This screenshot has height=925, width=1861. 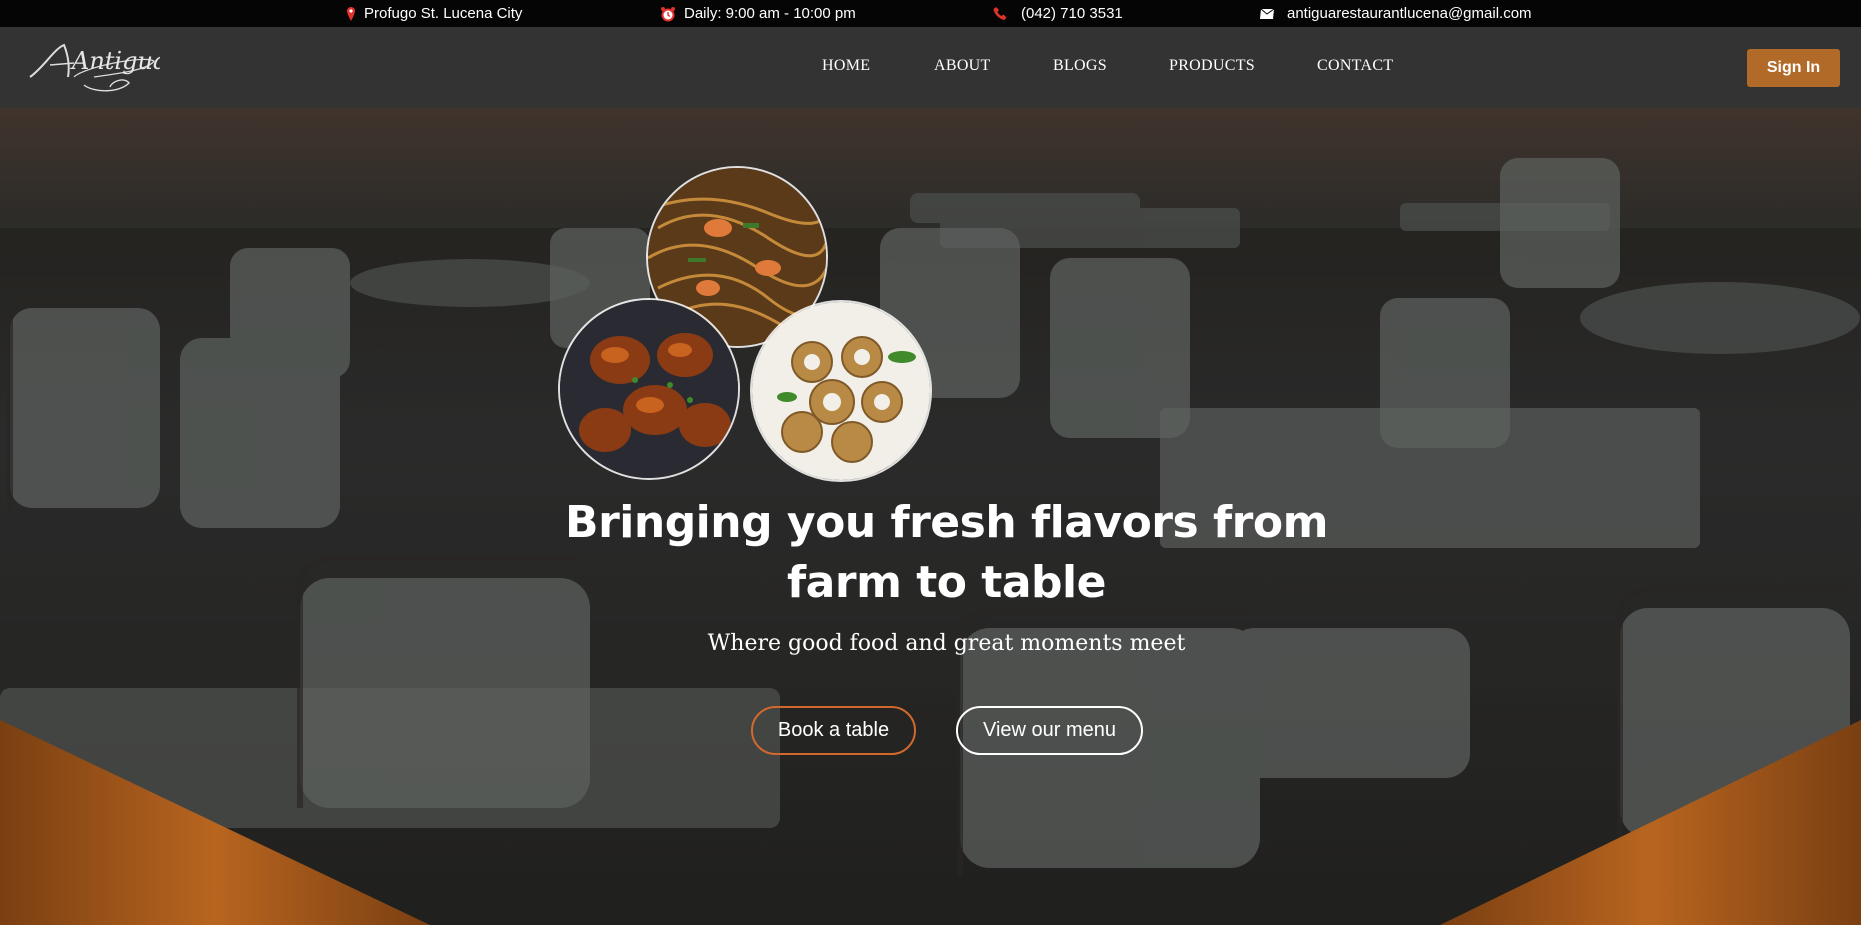 I want to click on hours-text: Daily: 9:00 am - 10:00 pm, so click(x=770, y=13).